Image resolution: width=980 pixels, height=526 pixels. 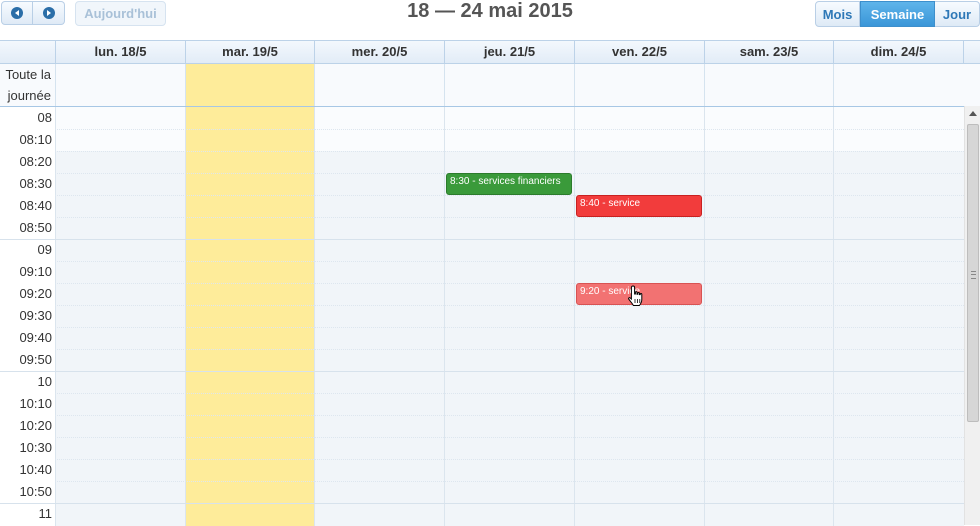 What do you see at coordinates (35, 139) in the screenshot?
I see `time-slot-label: 08:10` at bounding box center [35, 139].